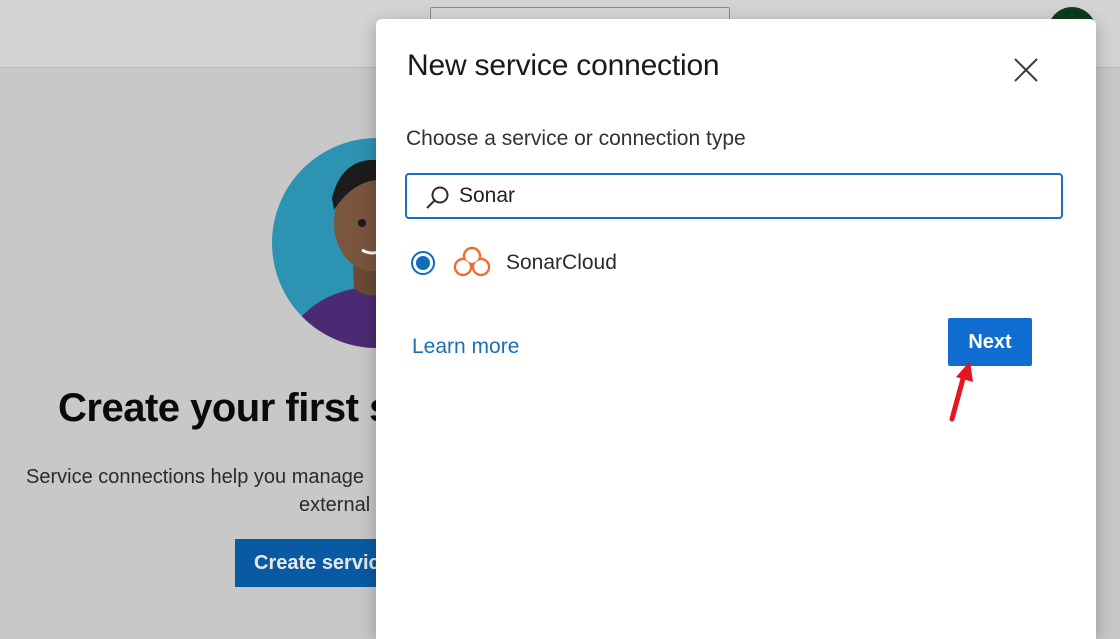 Image resolution: width=1120 pixels, height=639 pixels. What do you see at coordinates (754, 196) in the screenshot?
I see `search-input` at bounding box center [754, 196].